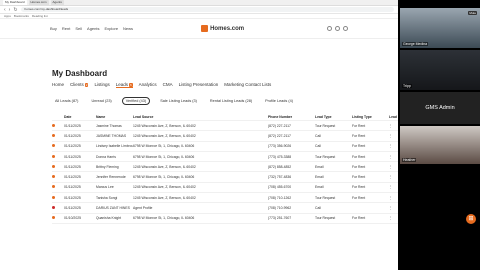  I want to click on cell-name: Quanisha Knight, so click(114, 218).